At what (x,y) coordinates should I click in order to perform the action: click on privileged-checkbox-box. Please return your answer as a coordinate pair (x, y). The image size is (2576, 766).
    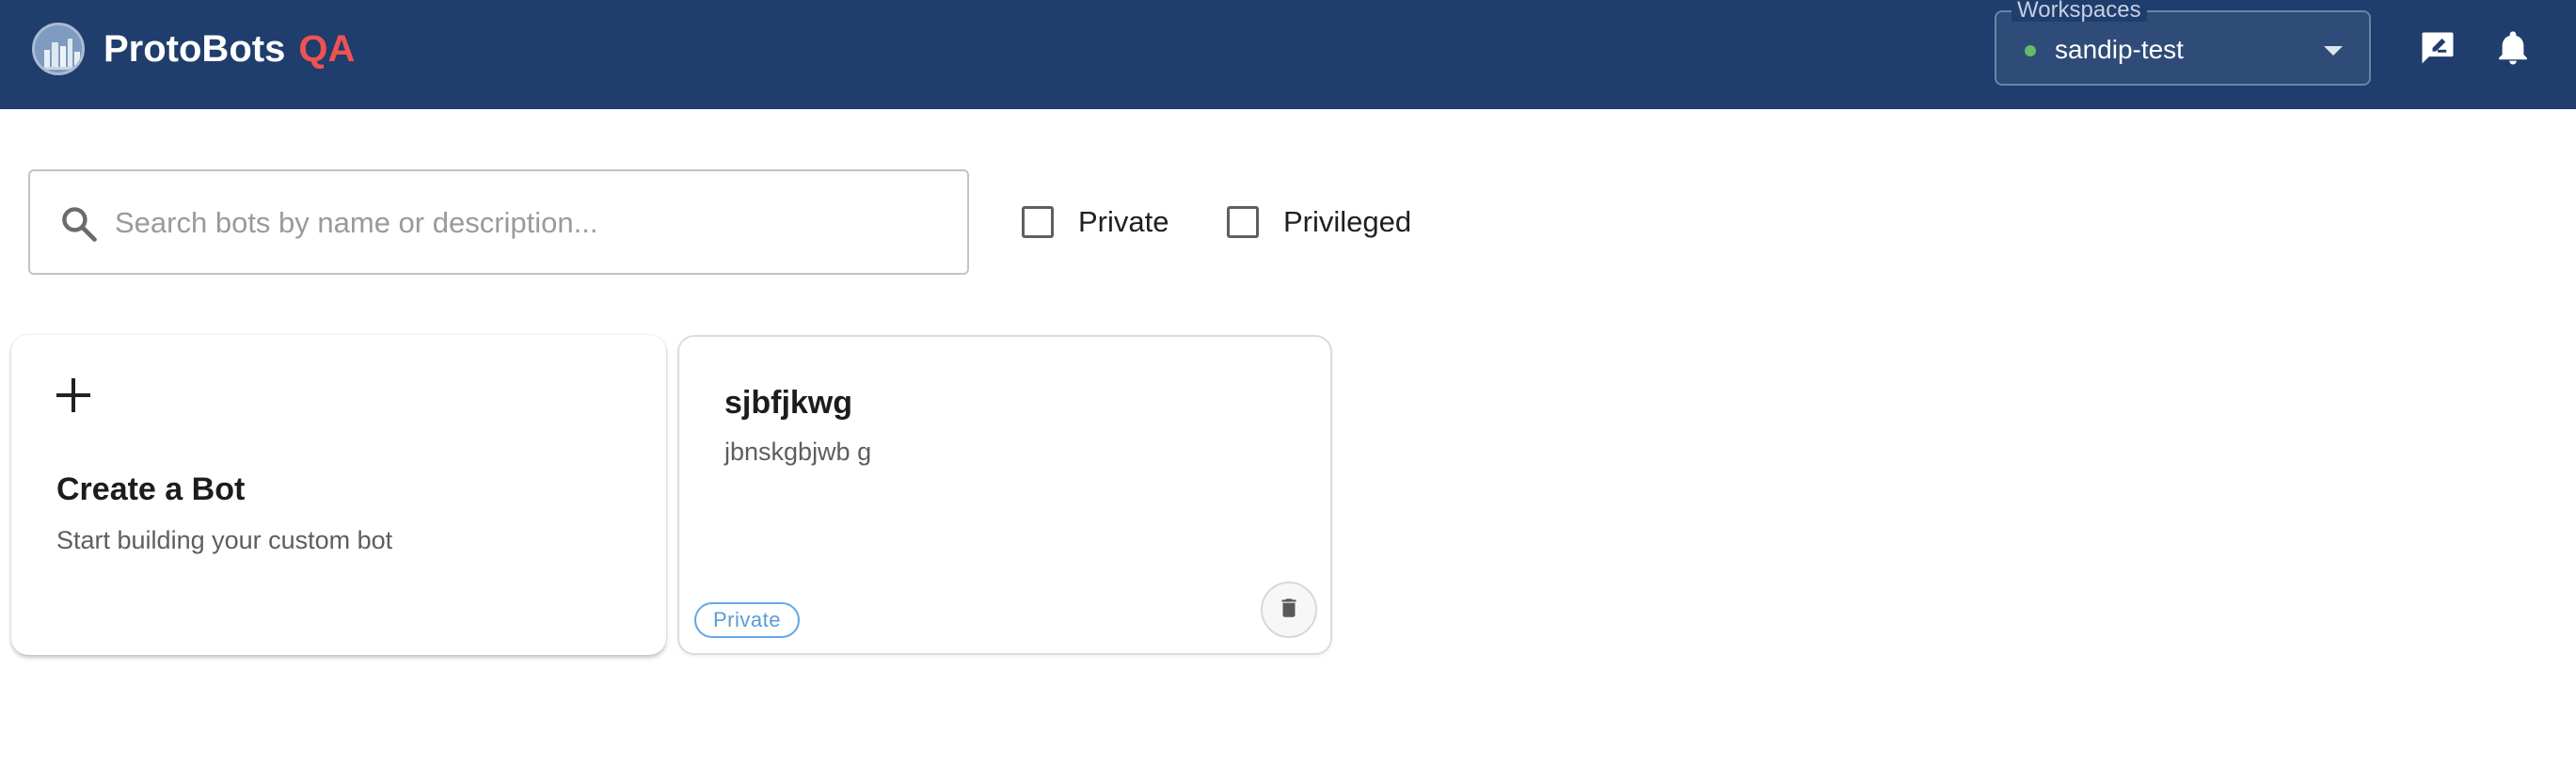
    Looking at the image, I should click on (1243, 222).